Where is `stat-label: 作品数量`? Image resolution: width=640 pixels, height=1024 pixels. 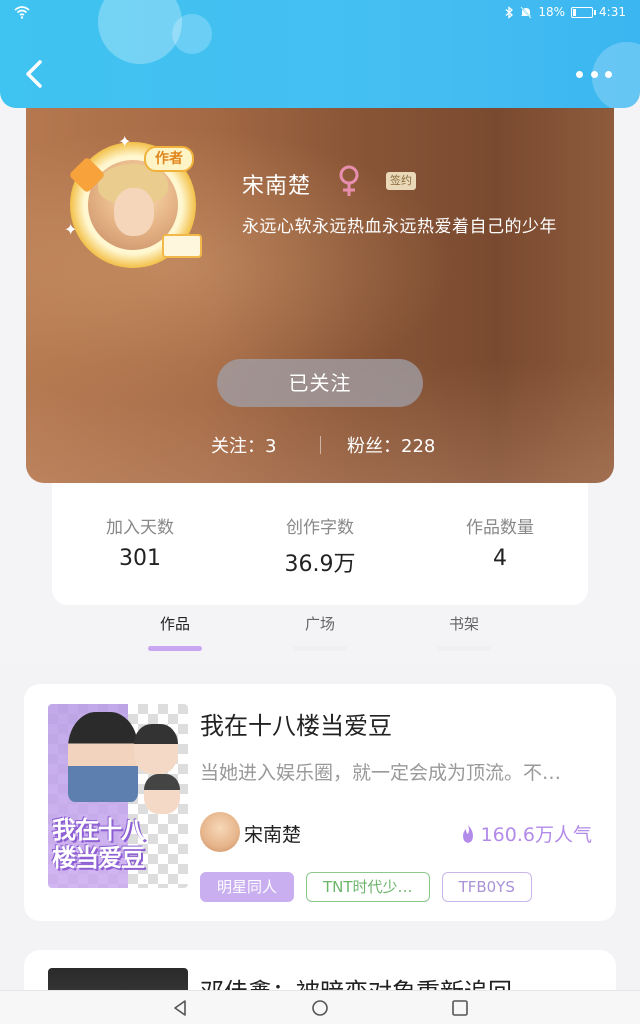 stat-label: 作品数量 is located at coordinates (500, 528).